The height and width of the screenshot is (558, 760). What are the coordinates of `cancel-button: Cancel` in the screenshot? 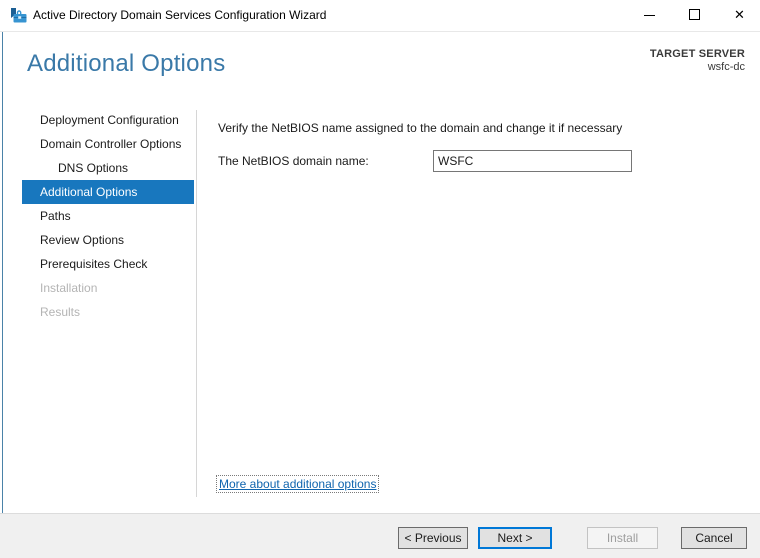 It's located at (714, 538).